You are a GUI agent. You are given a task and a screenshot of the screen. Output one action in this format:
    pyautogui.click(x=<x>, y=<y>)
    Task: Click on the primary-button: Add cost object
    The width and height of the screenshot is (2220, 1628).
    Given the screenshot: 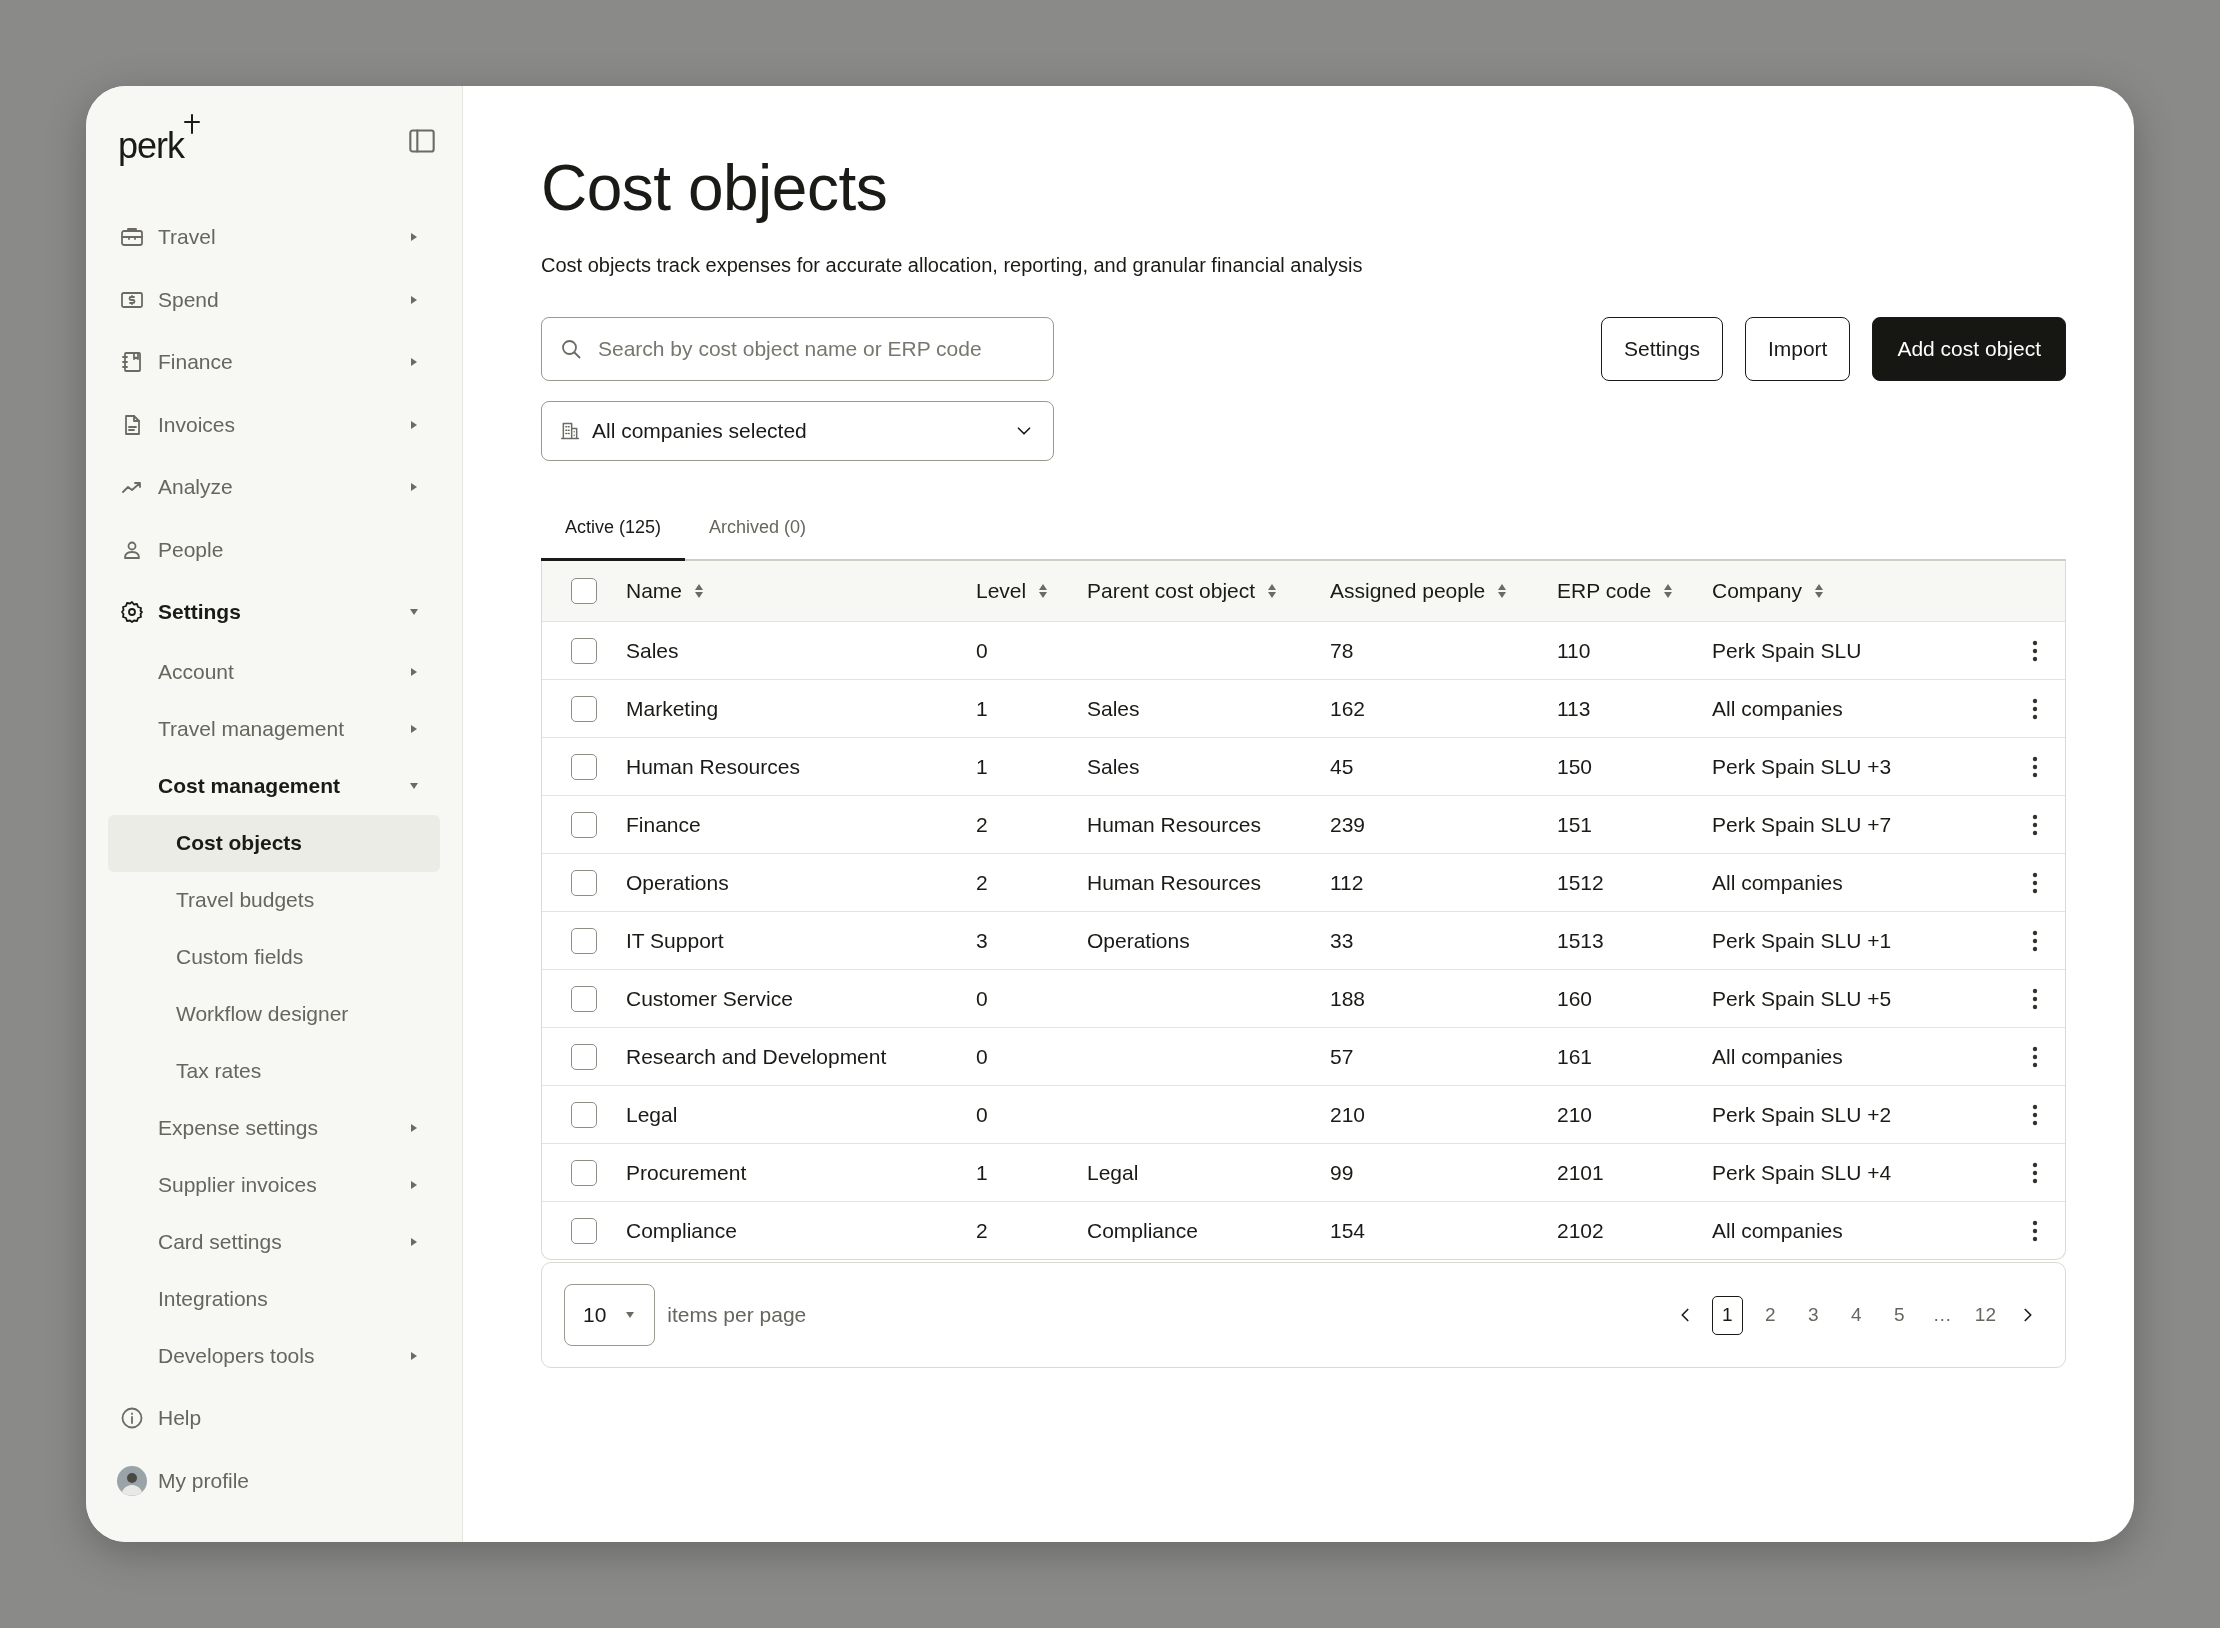 What is the action you would take?
    pyautogui.click(x=1969, y=349)
    